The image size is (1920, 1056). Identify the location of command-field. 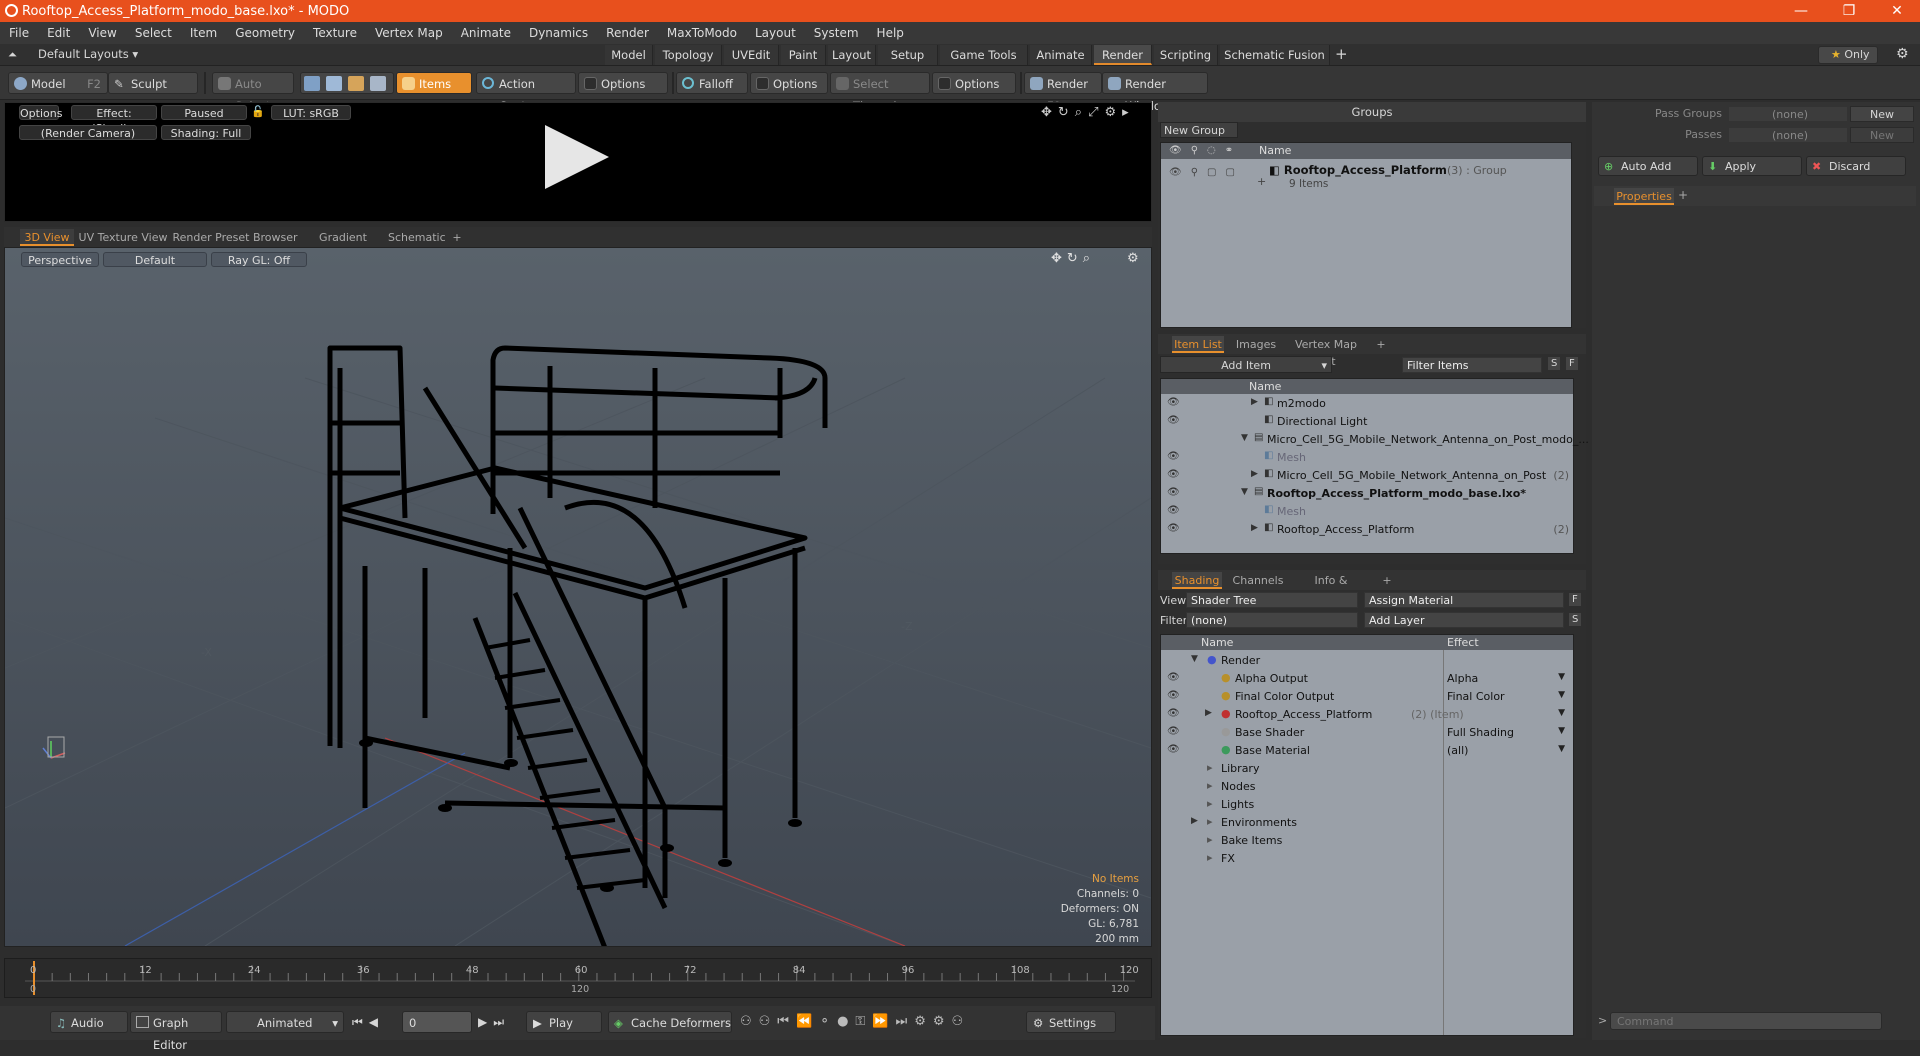
(1746, 1021).